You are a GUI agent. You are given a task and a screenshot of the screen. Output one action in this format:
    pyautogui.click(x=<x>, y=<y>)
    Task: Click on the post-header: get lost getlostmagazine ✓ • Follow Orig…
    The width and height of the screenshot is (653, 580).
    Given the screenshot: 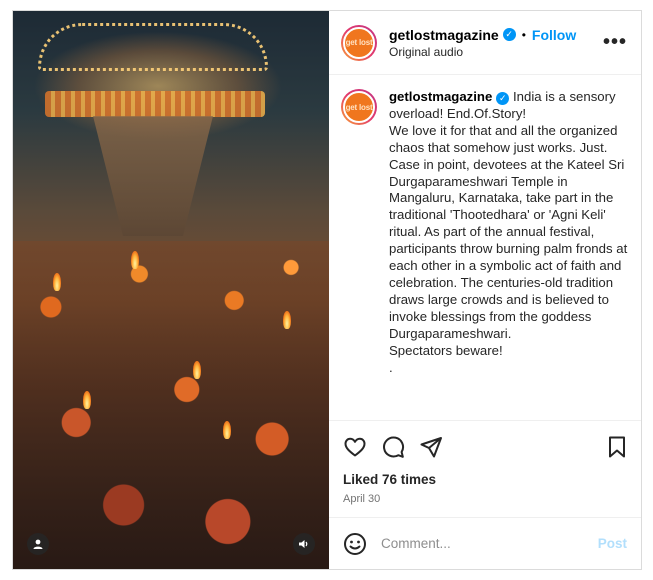 What is the action you would take?
    pyautogui.click(x=485, y=43)
    